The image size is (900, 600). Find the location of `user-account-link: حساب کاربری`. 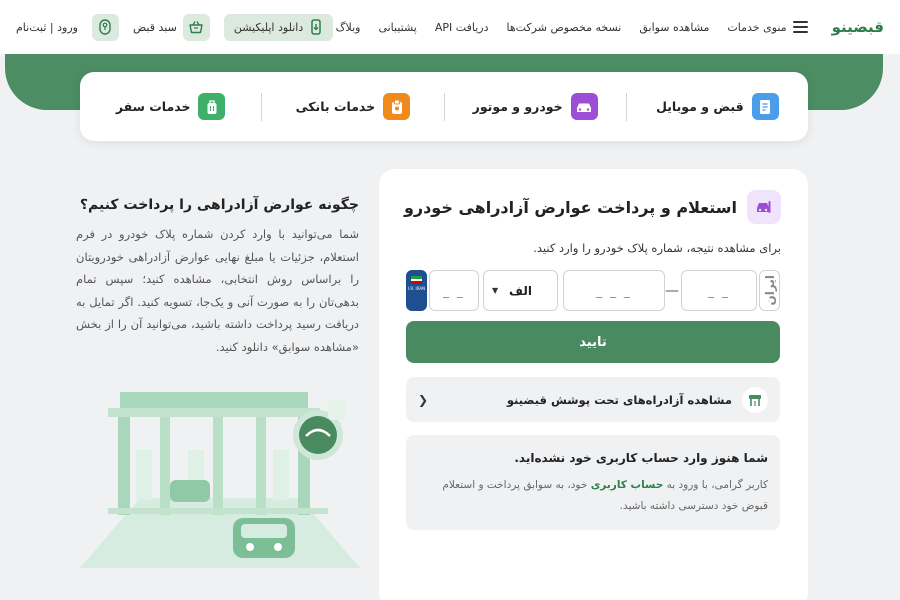

user-account-link: حساب کاربری is located at coordinates (627, 485).